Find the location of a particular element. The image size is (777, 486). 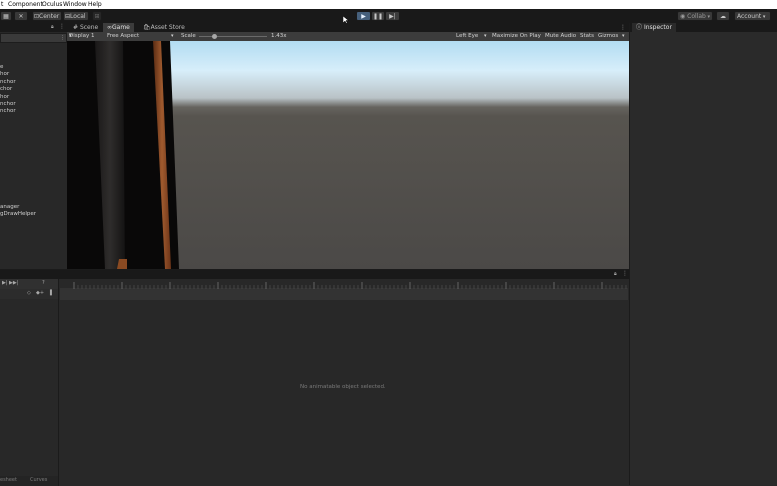

cloud-icon: ☁ is located at coordinates (723, 16).